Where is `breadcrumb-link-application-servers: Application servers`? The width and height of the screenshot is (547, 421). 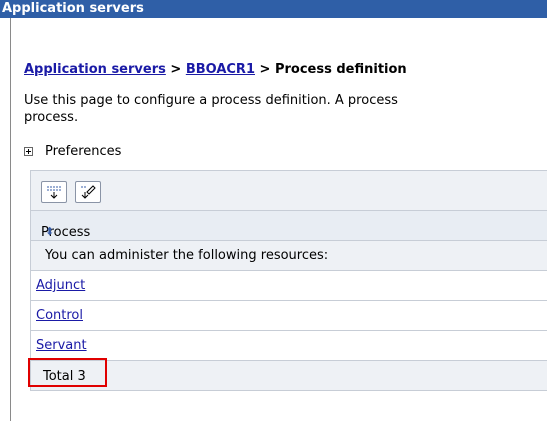
breadcrumb-link-application-servers: Application servers is located at coordinates (95, 69).